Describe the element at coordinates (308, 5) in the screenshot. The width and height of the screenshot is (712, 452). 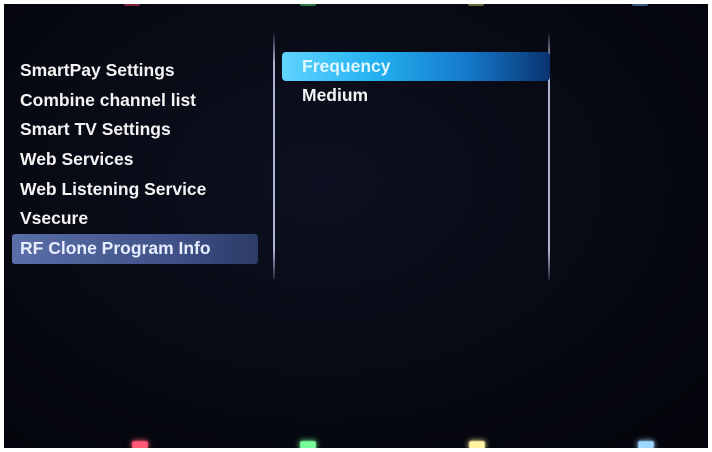
I see `green-key-indicator-top` at that location.